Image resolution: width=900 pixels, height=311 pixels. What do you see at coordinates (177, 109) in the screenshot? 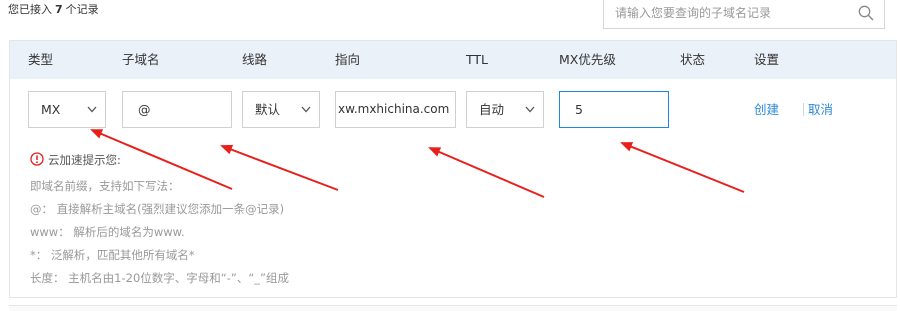
I see `subdomain-input: @` at bounding box center [177, 109].